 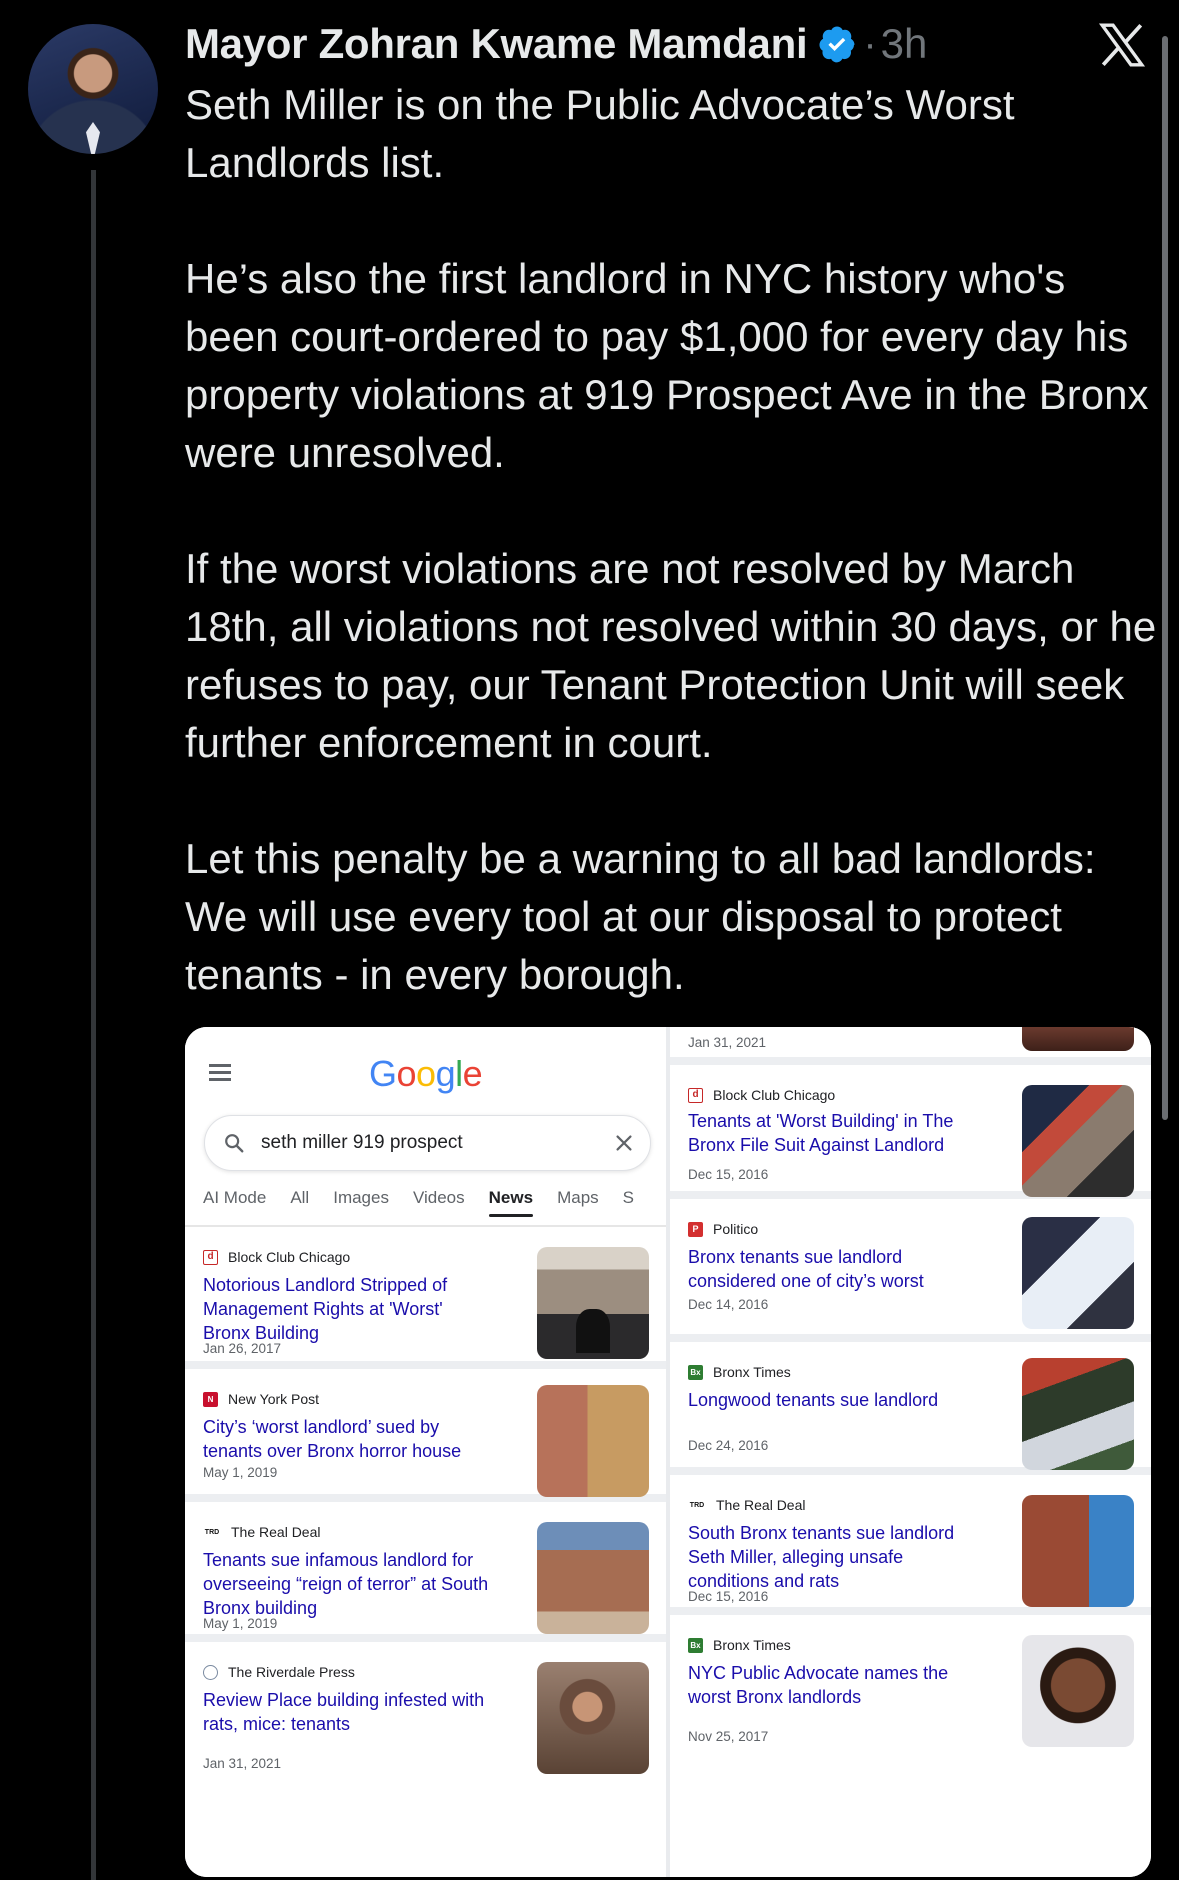 I want to click on timestamp: 3h, so click(x=904, y=44).